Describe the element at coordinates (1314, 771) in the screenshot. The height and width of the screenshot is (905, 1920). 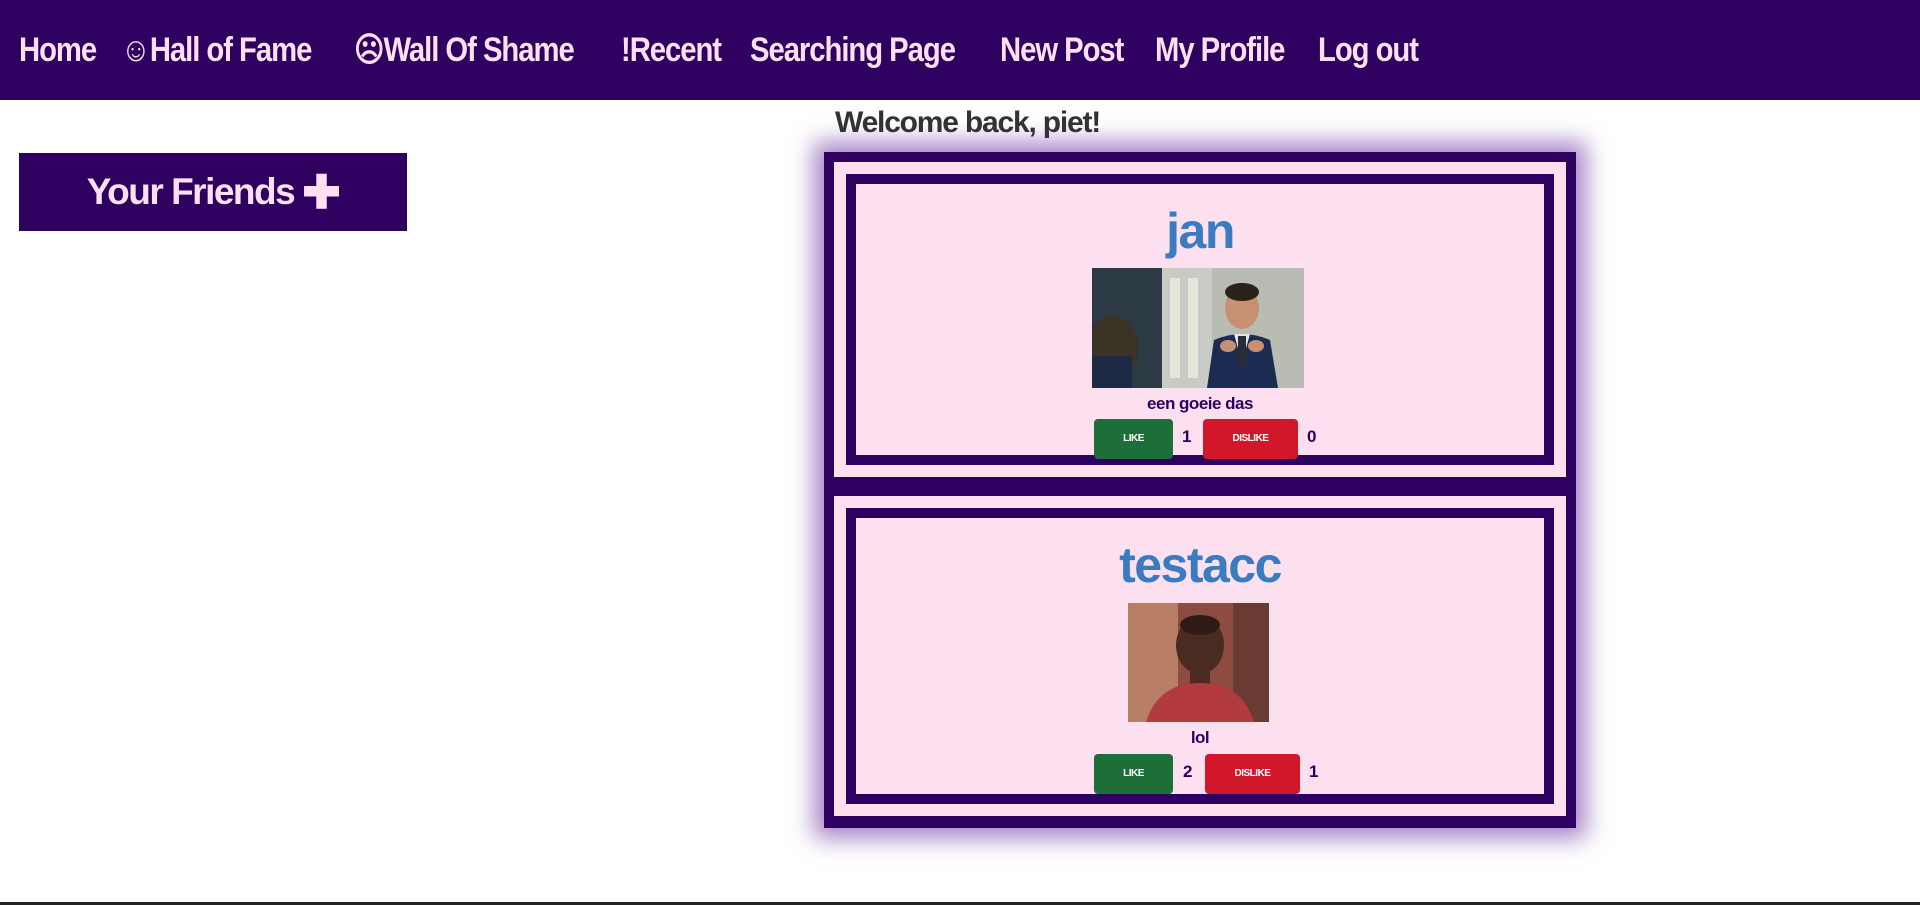
I see `dislike-count: 1` at that location.